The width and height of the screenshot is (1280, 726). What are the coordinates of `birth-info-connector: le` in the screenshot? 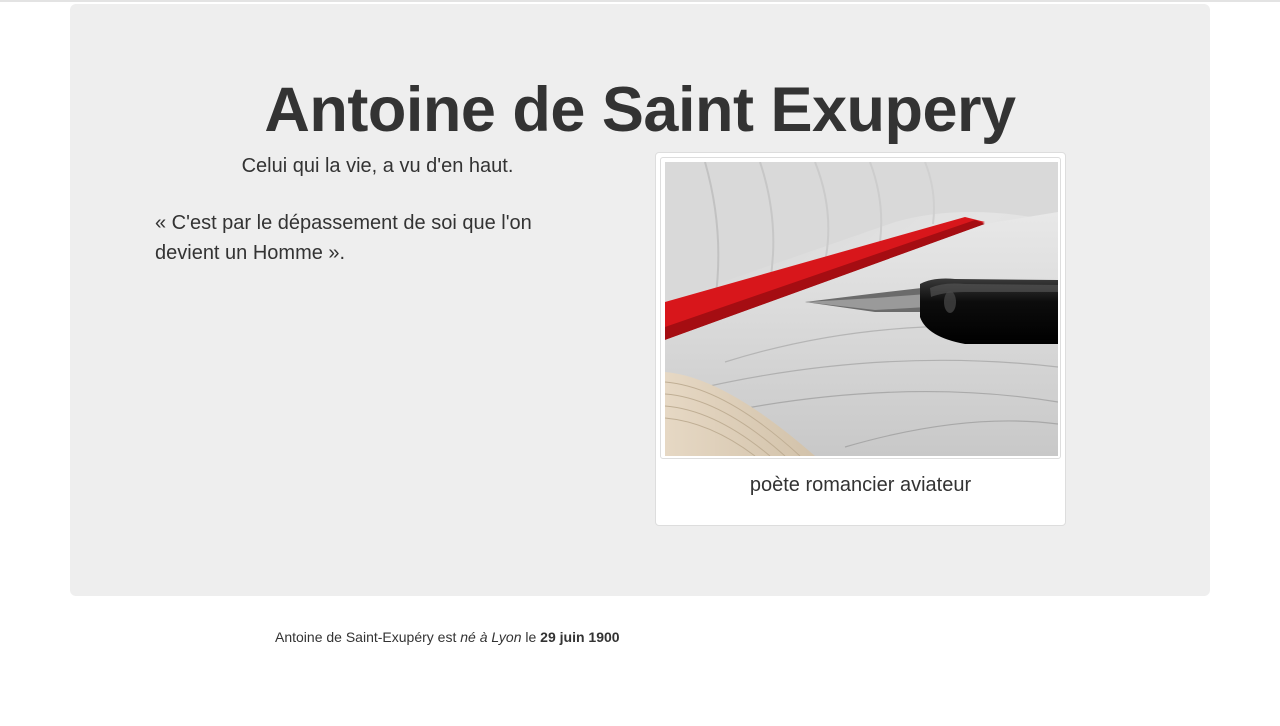 It's located at (531, 637).